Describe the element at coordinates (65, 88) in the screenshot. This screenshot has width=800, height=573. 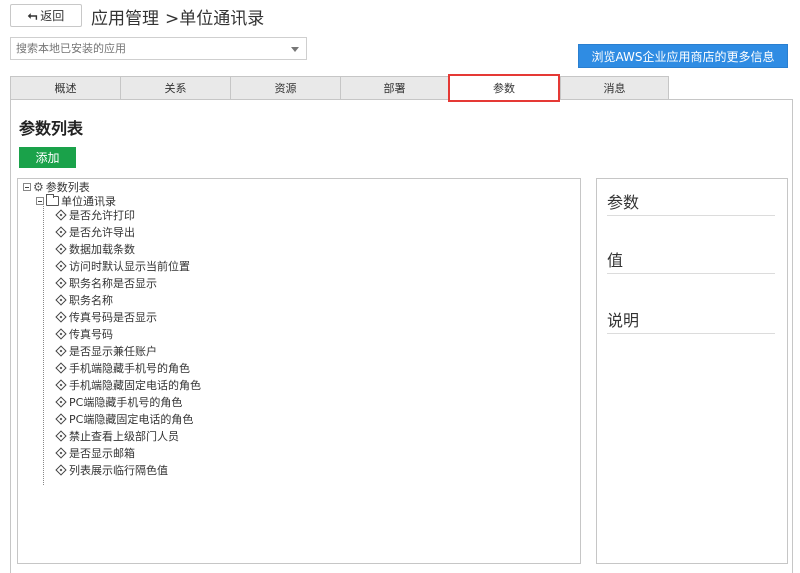
I see `tab-overview: 概述` at that location.